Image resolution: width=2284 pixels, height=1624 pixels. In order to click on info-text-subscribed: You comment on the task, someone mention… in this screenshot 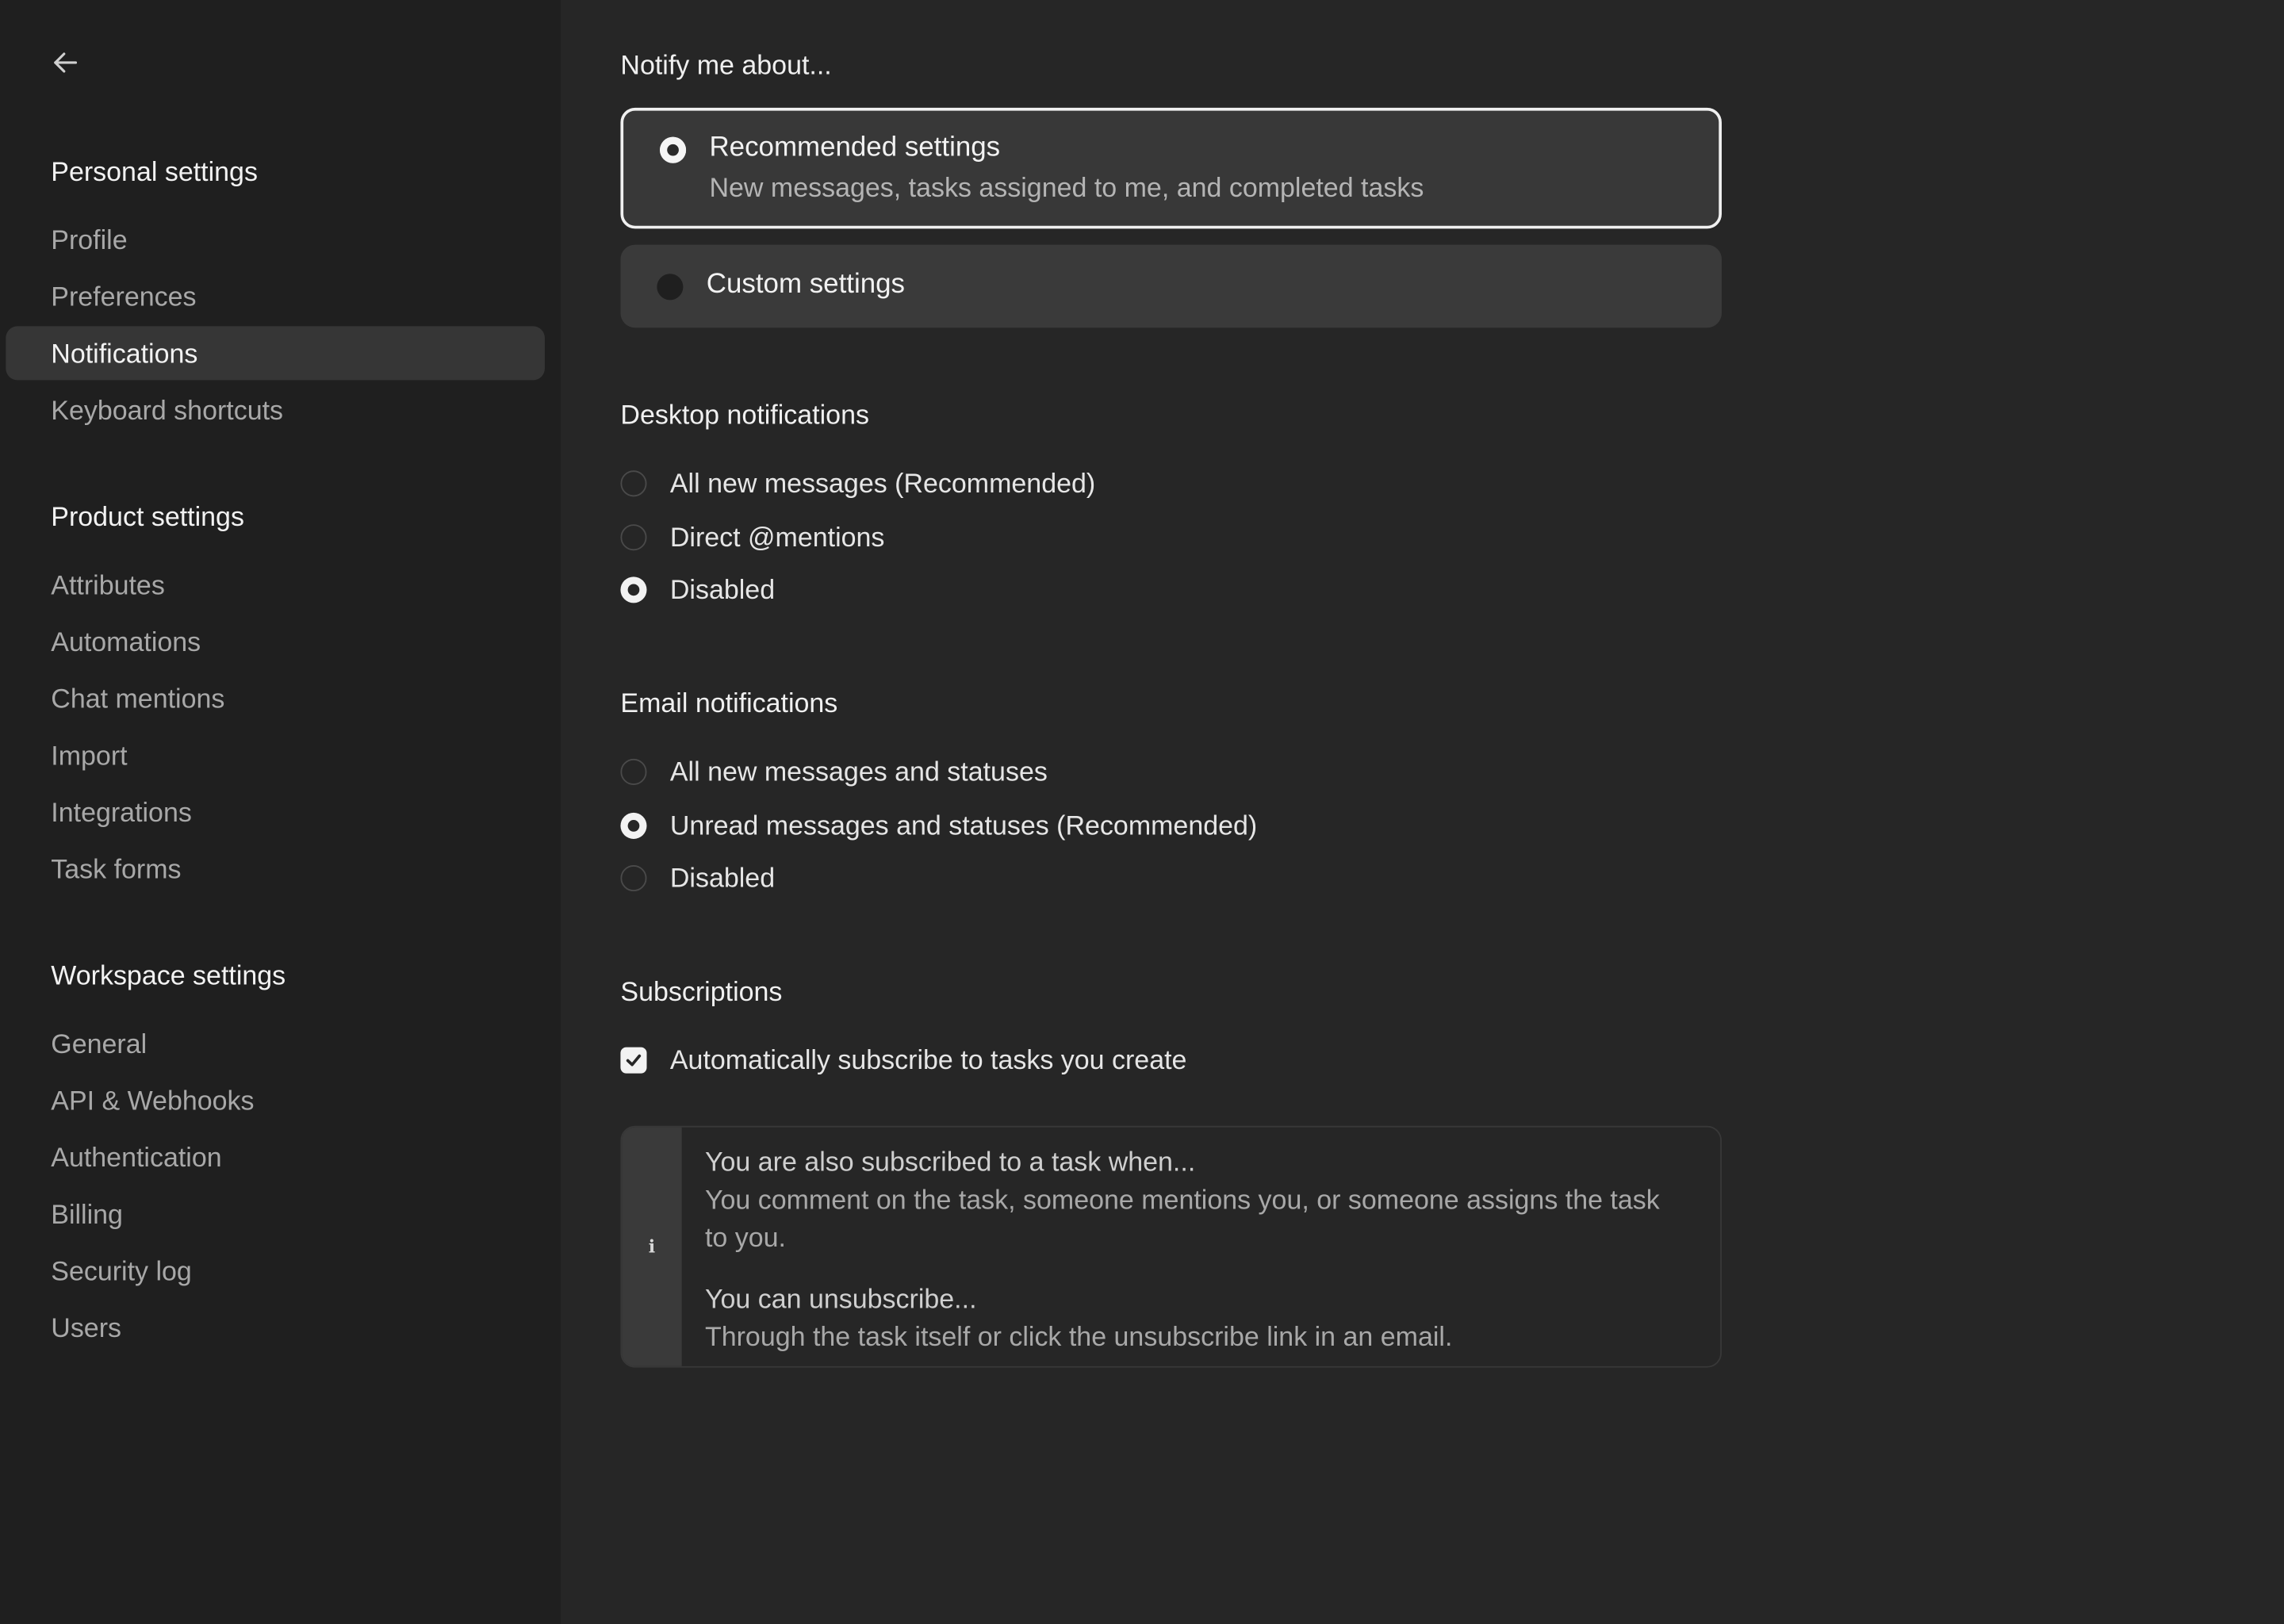, I will do `click(1182, 1218)`.